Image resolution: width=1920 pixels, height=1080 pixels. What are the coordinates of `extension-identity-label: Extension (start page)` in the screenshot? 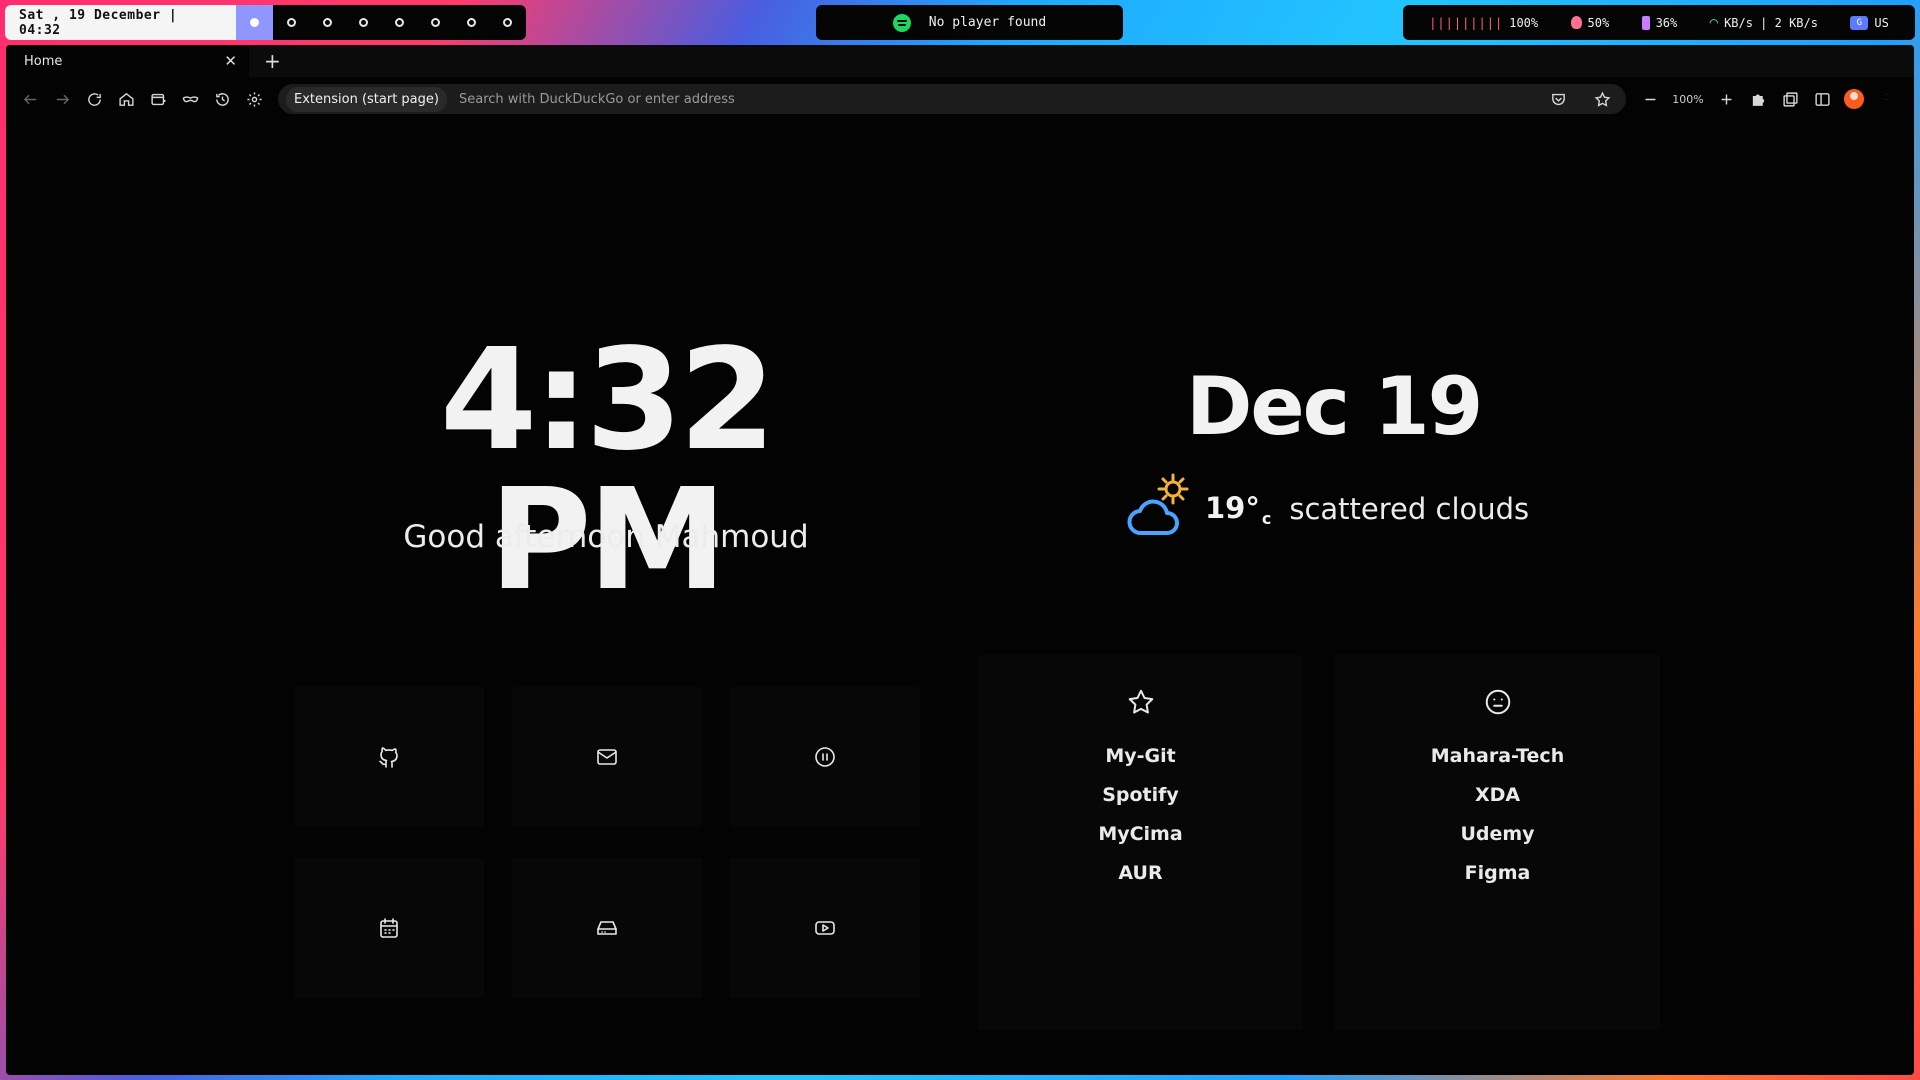 It's located at (366, 99).